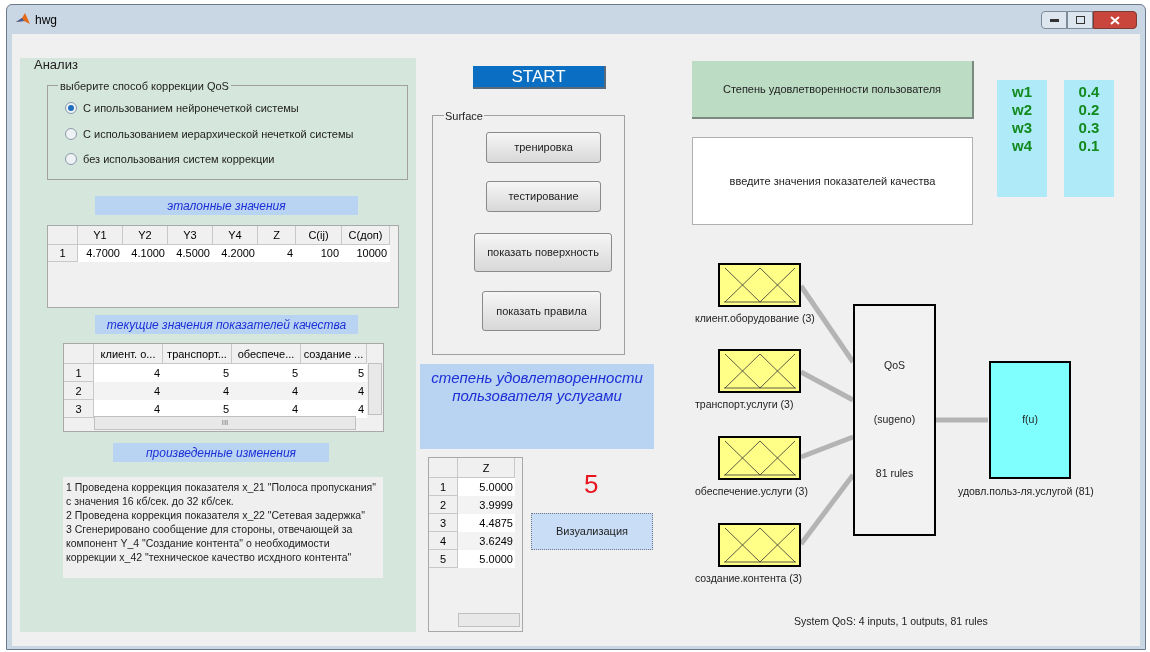  What do you see at coordinates (751, 491) in the screenshot?
I see `input-label: обеспечение.услуги (3)` at bounding box center [751, 491].